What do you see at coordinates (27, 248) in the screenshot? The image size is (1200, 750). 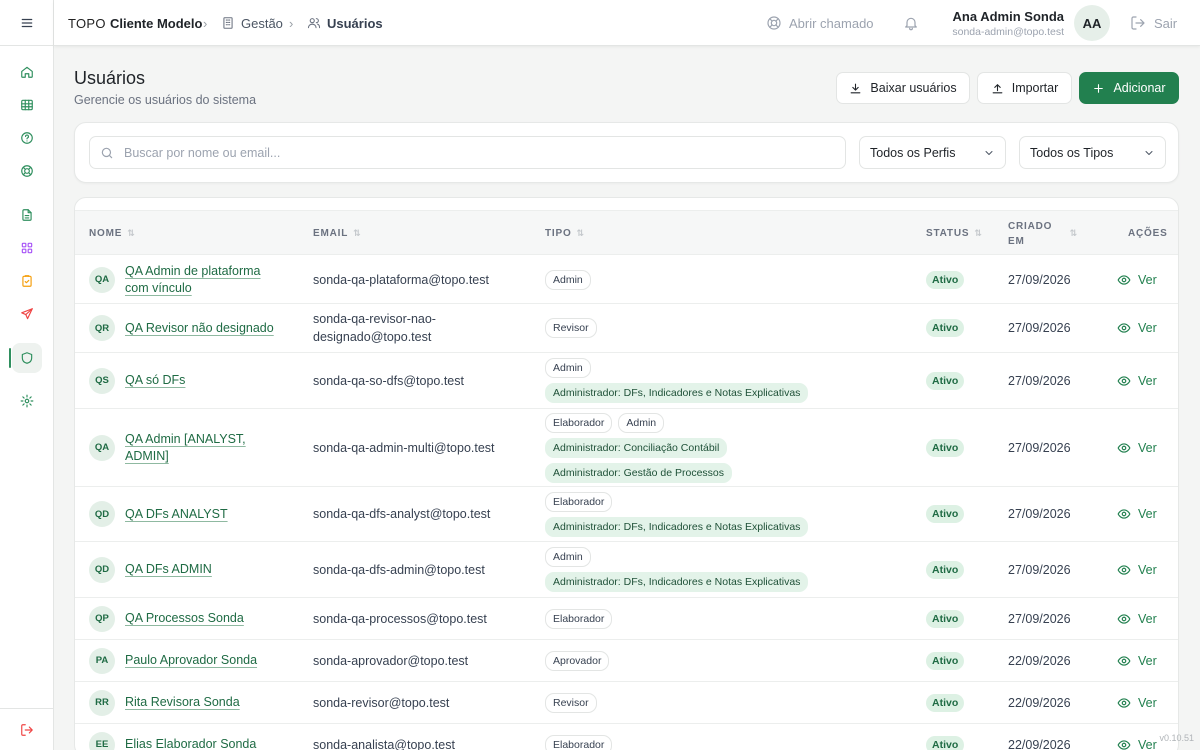 I see `sidebar-item-modules` at bounding box center [27, 248].